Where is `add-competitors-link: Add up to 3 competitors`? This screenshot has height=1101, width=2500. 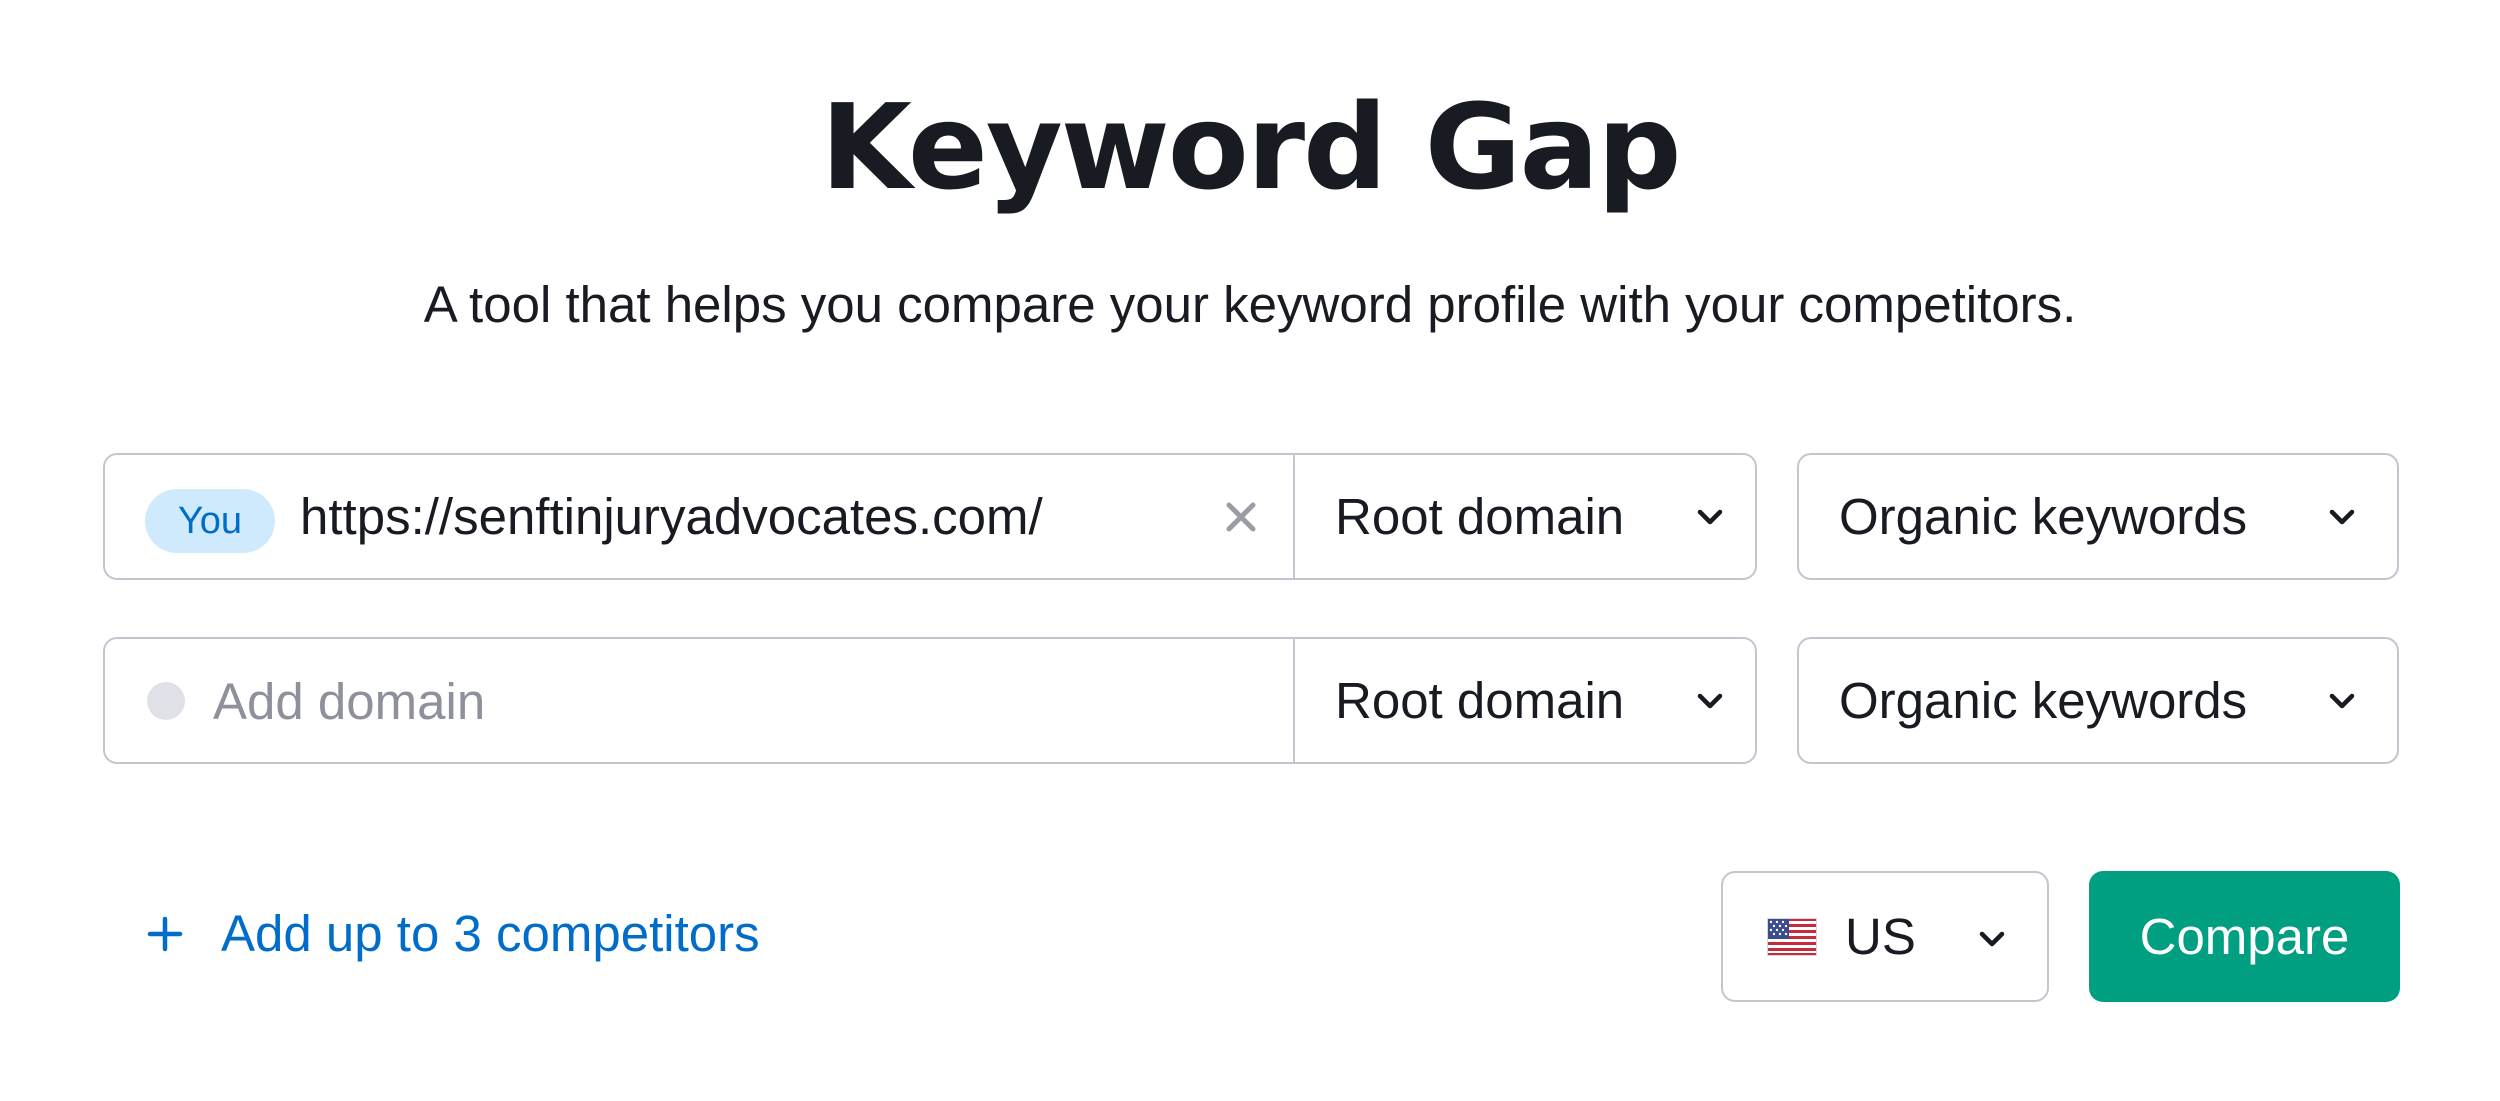
add-competitors-link: Add up to 3 competitors is located at coordinates (452, 934).